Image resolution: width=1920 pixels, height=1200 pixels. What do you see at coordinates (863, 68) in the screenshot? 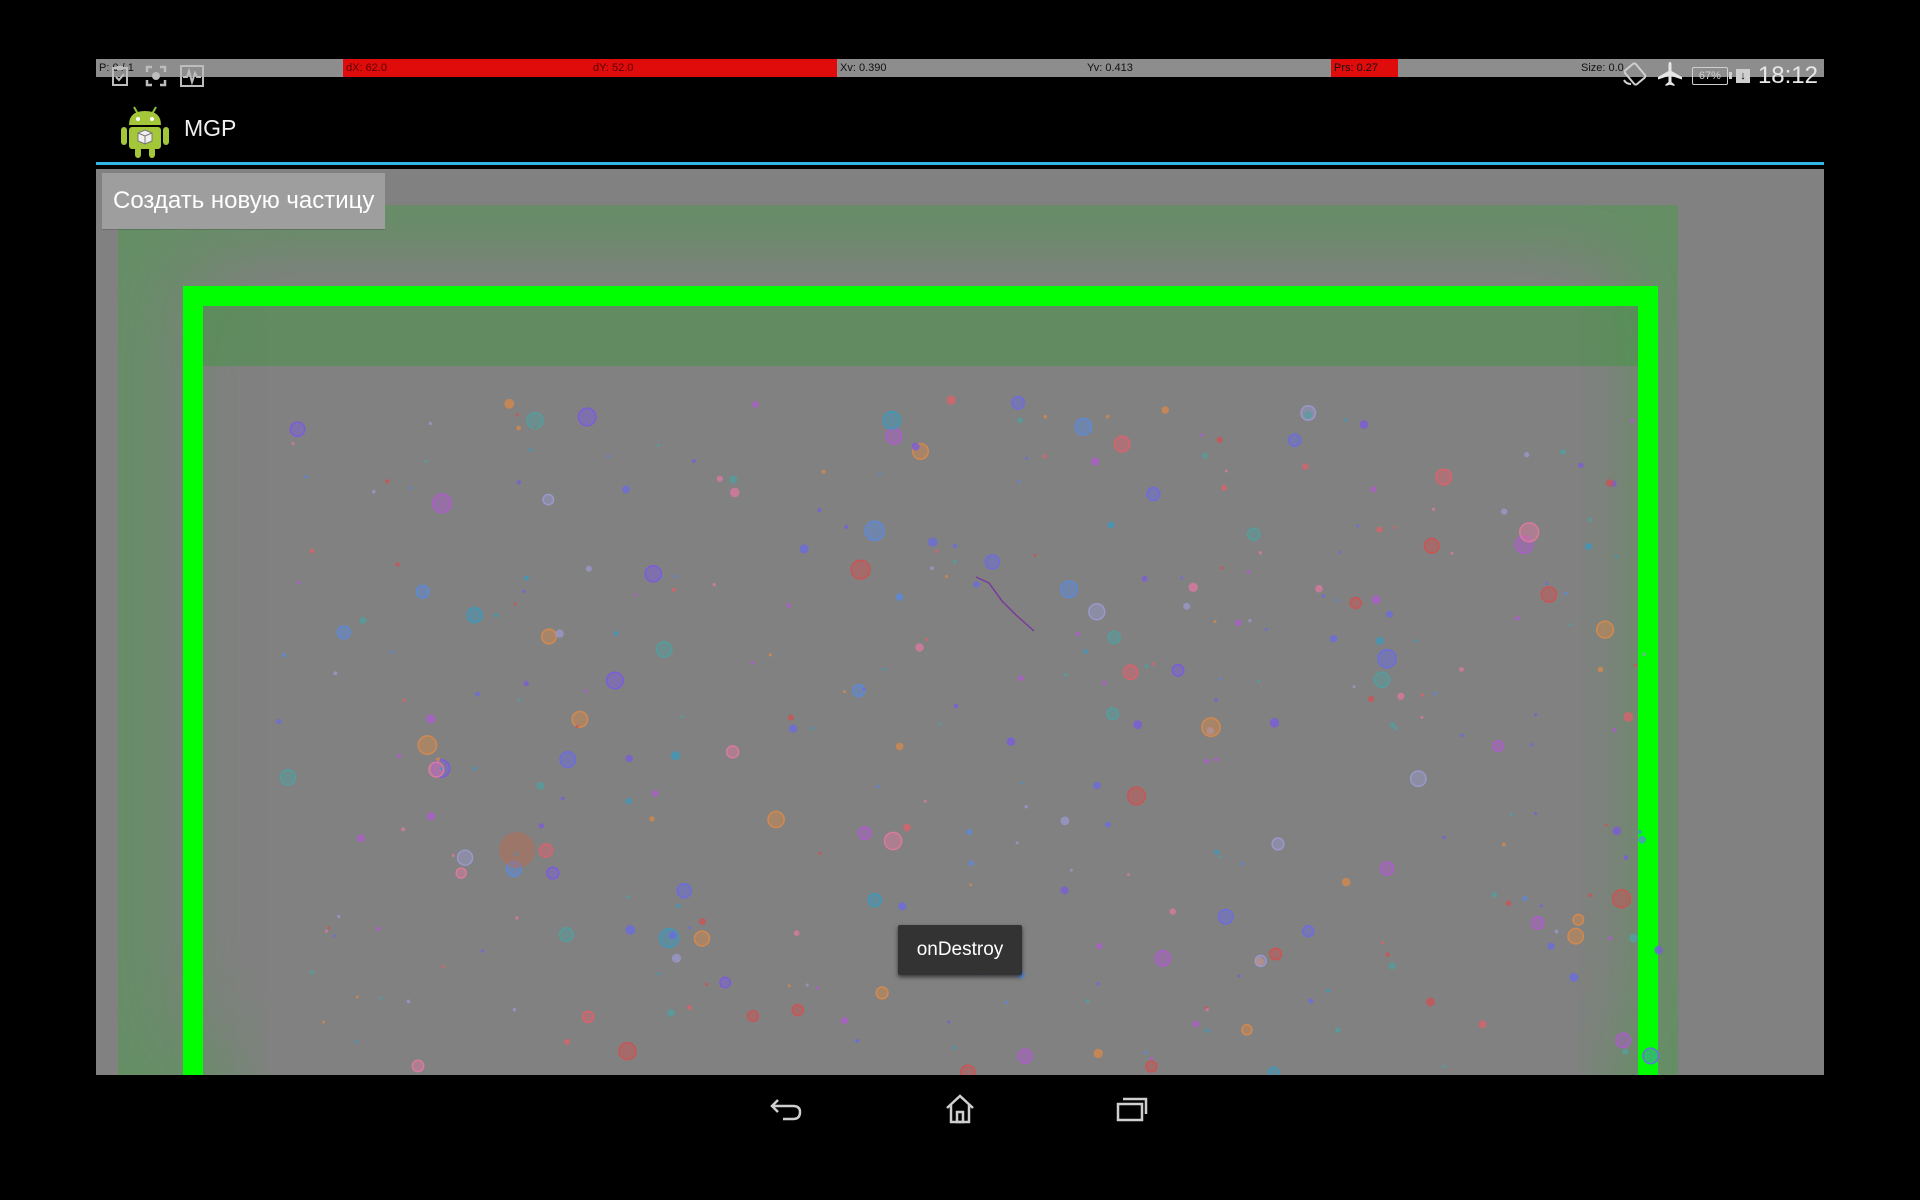
I see `x-velocity: Xv: 0.390` at bounding box center [863, 68].